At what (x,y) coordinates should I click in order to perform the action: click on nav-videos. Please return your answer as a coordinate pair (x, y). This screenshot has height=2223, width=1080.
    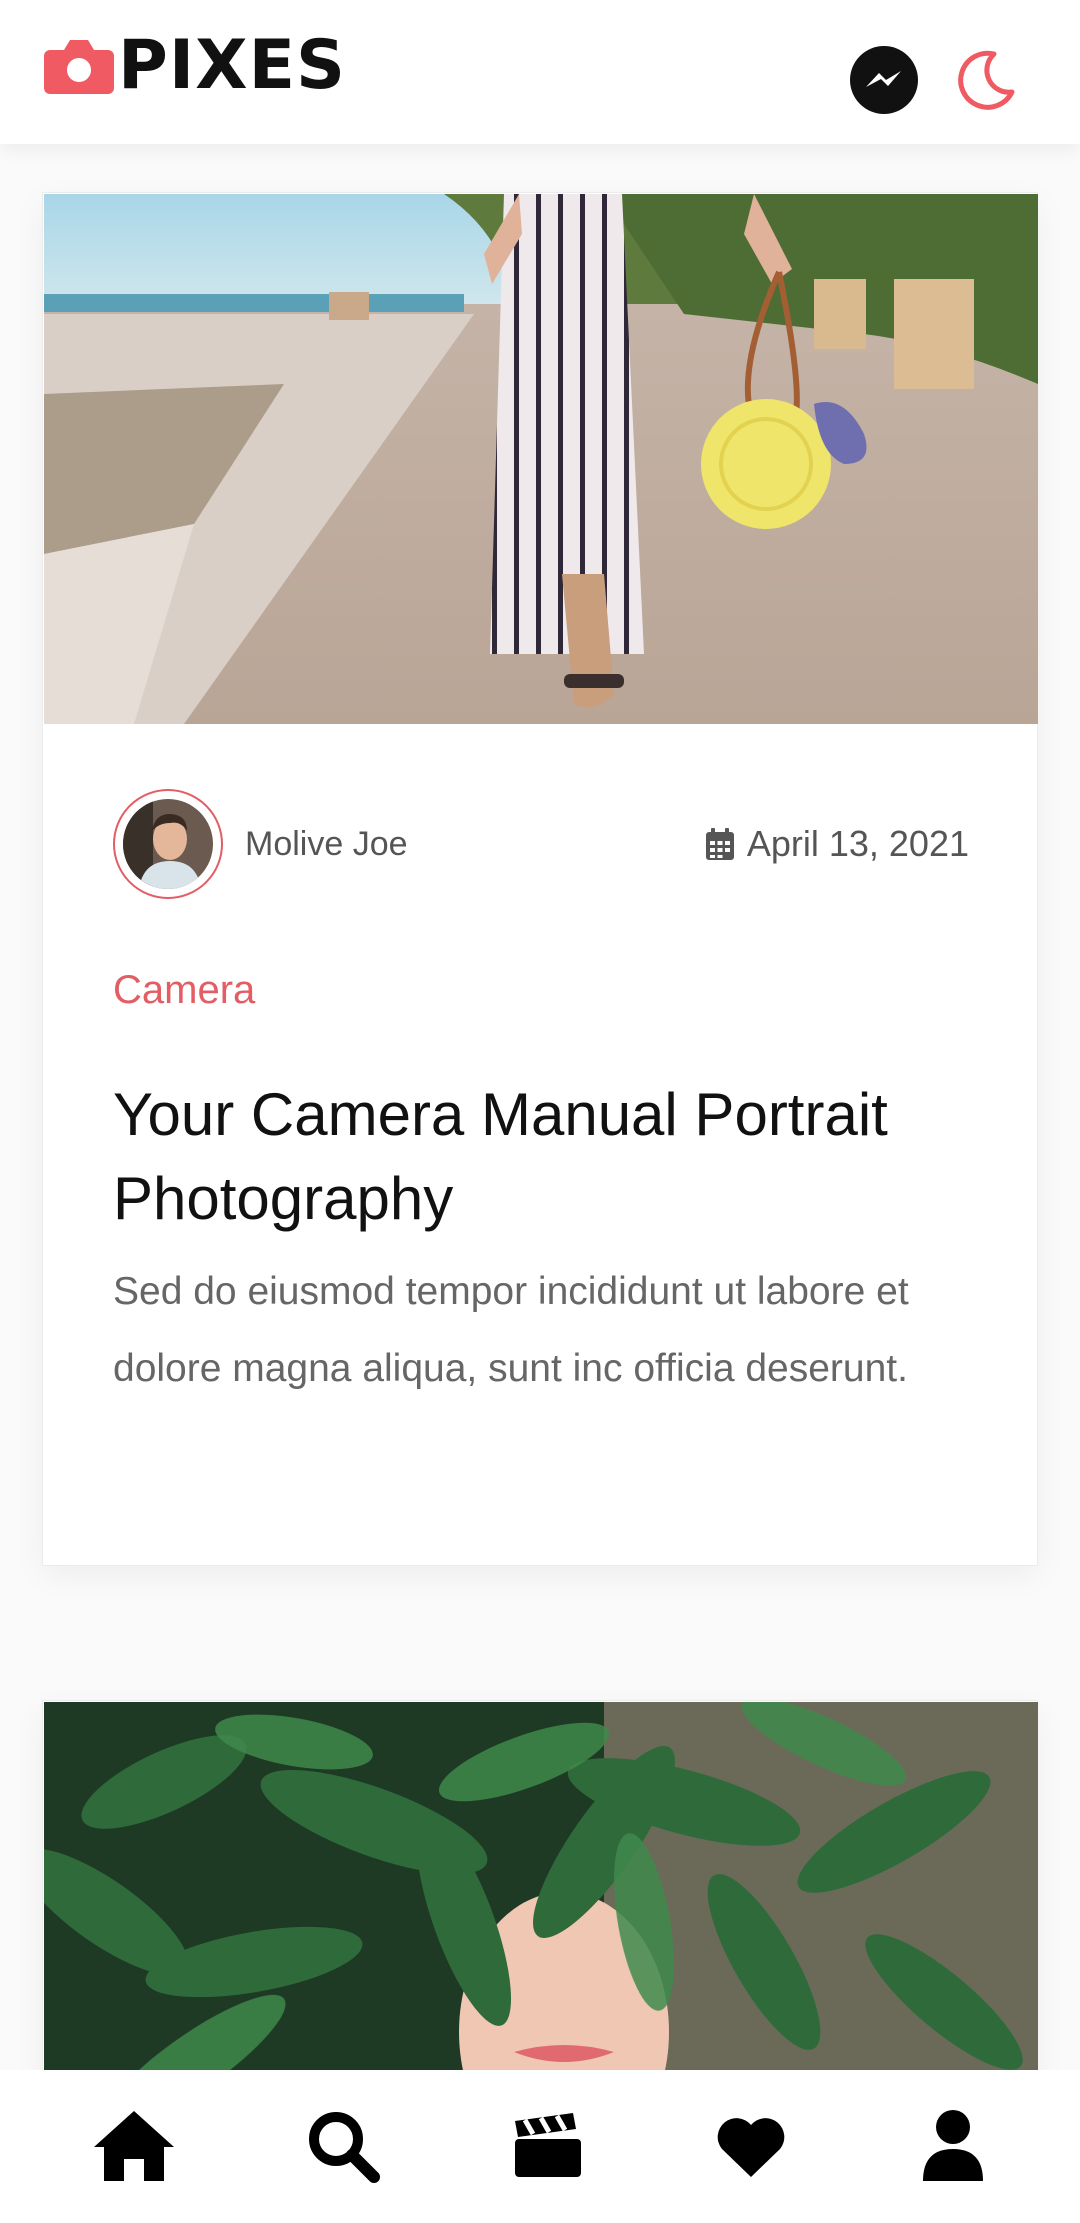
    Looking at the image, I should click on (547, 2146).